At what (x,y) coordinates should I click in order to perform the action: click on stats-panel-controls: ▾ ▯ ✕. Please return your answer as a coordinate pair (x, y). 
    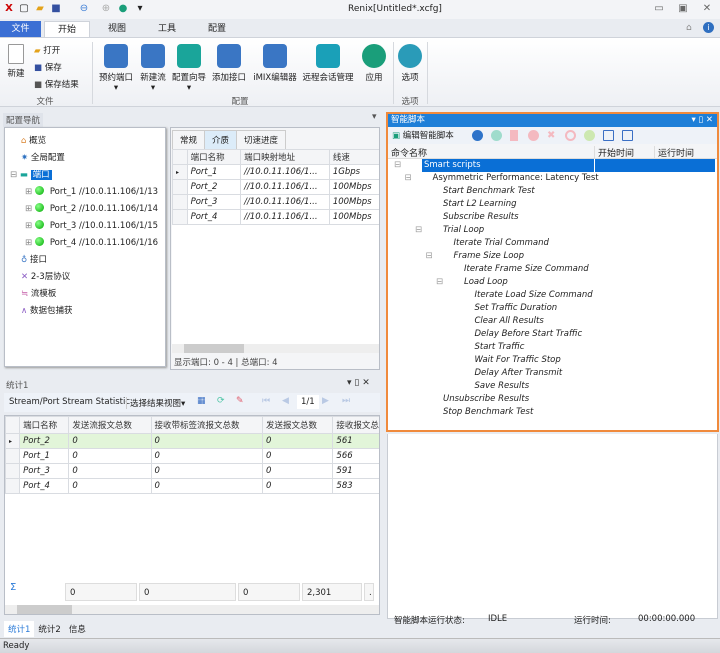
    Looking at the image, I should click on (358, 383).